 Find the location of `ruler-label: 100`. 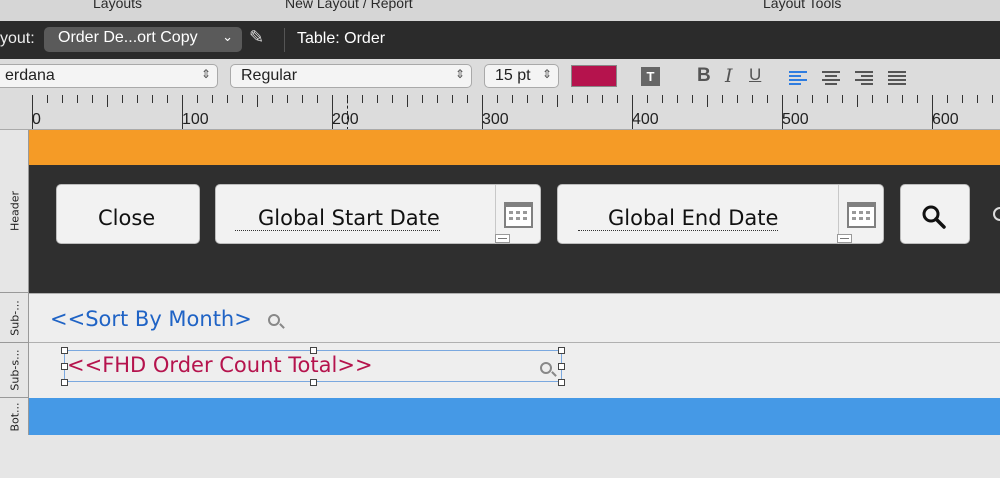

ruler-label: 100 is located at coordinates (195, 119).